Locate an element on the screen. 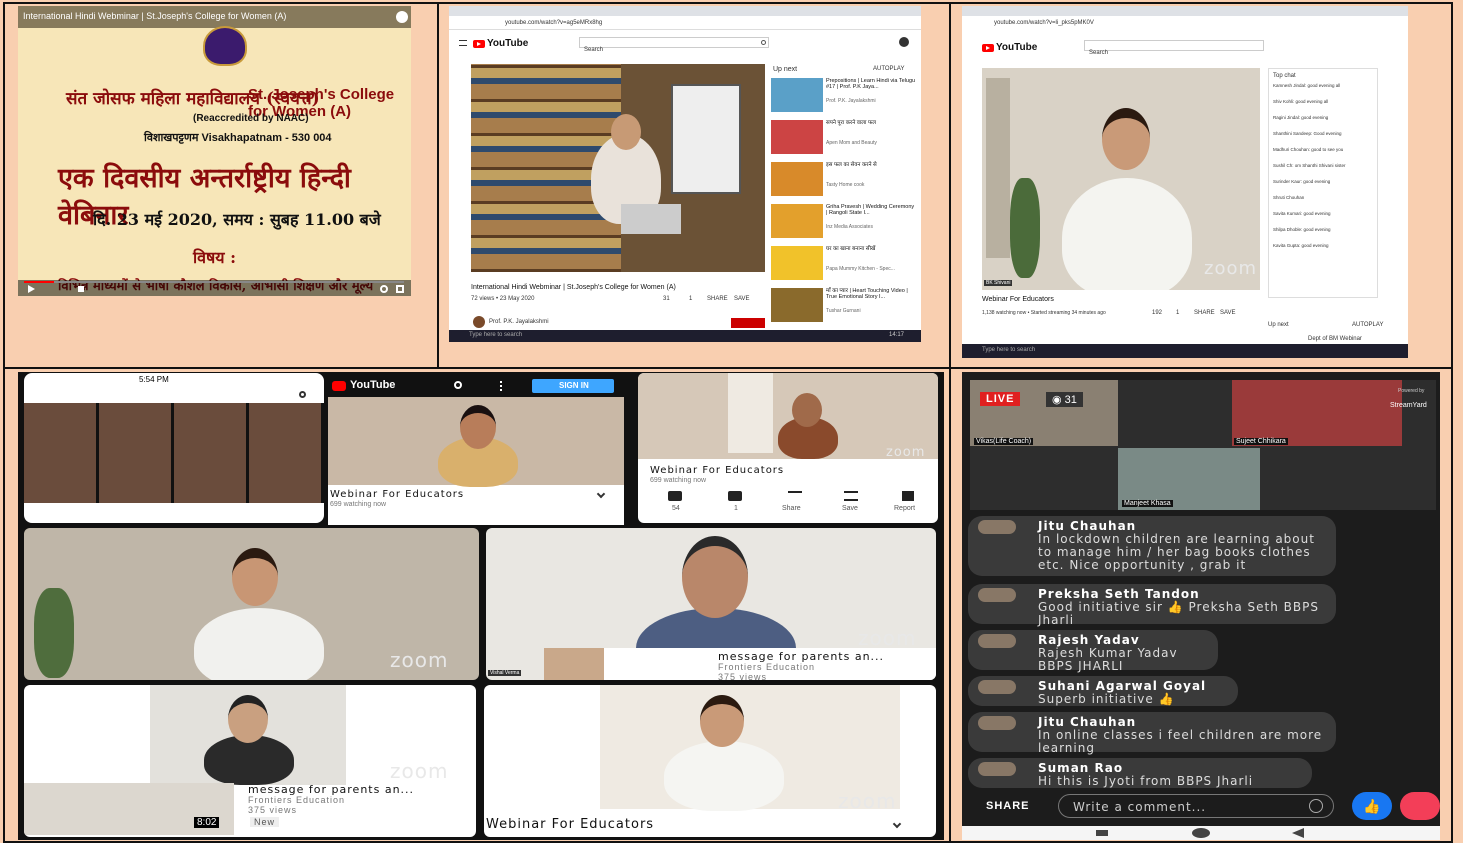 This screenshot has width=1463, height=843. save-label: Save is located at coordinates (850, 508).